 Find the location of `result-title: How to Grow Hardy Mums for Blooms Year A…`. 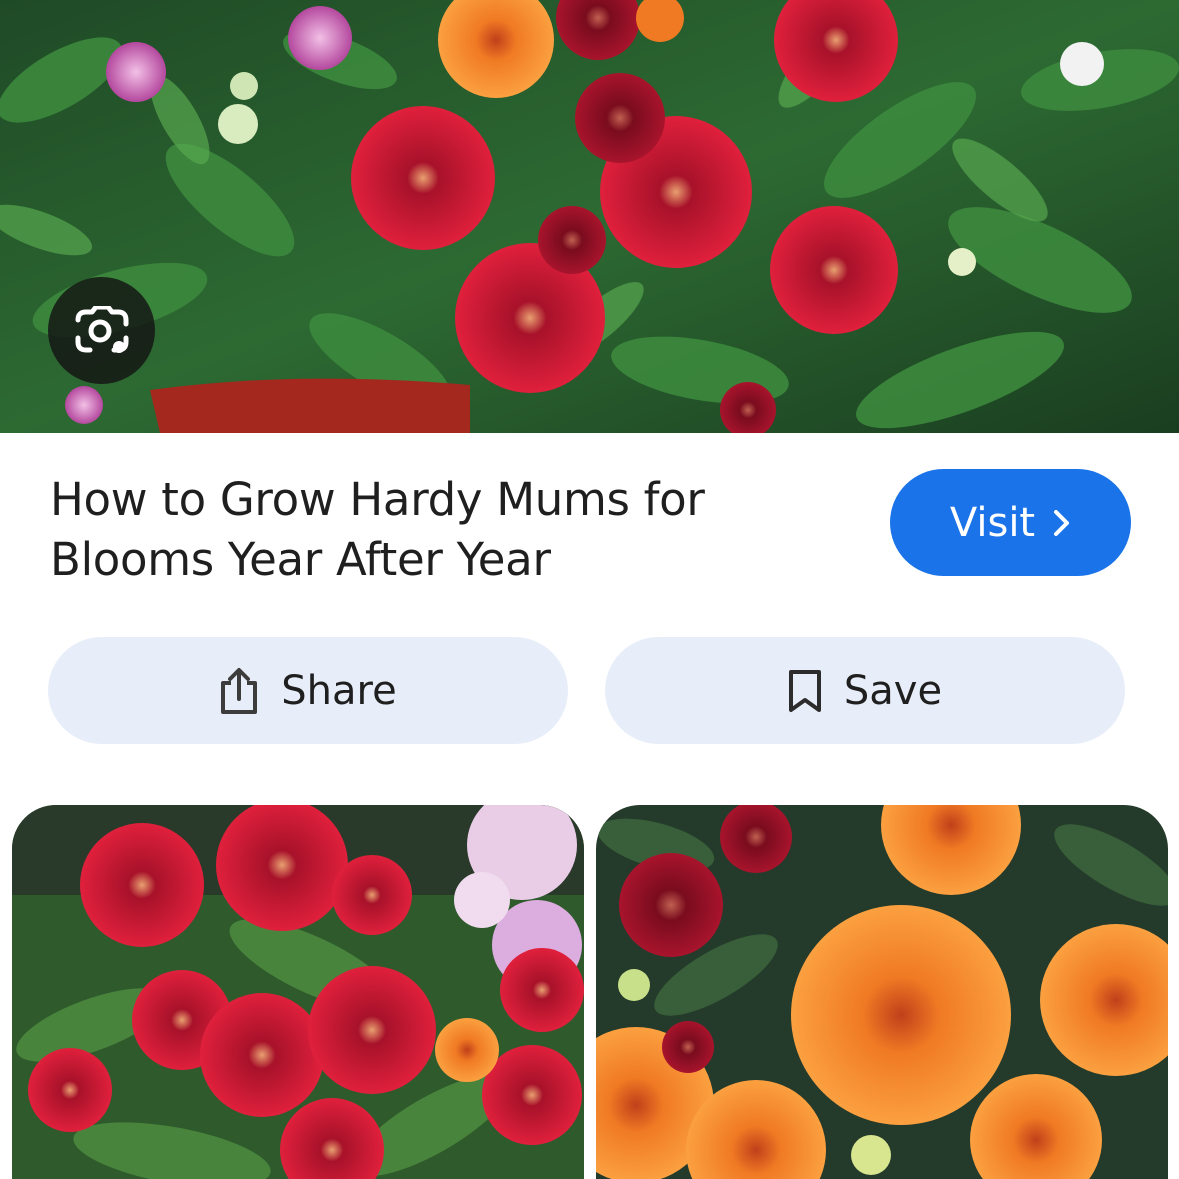

result-title: How to Grow Hardy Mums for Blooms Year A… is located at coordinates (430, 530).